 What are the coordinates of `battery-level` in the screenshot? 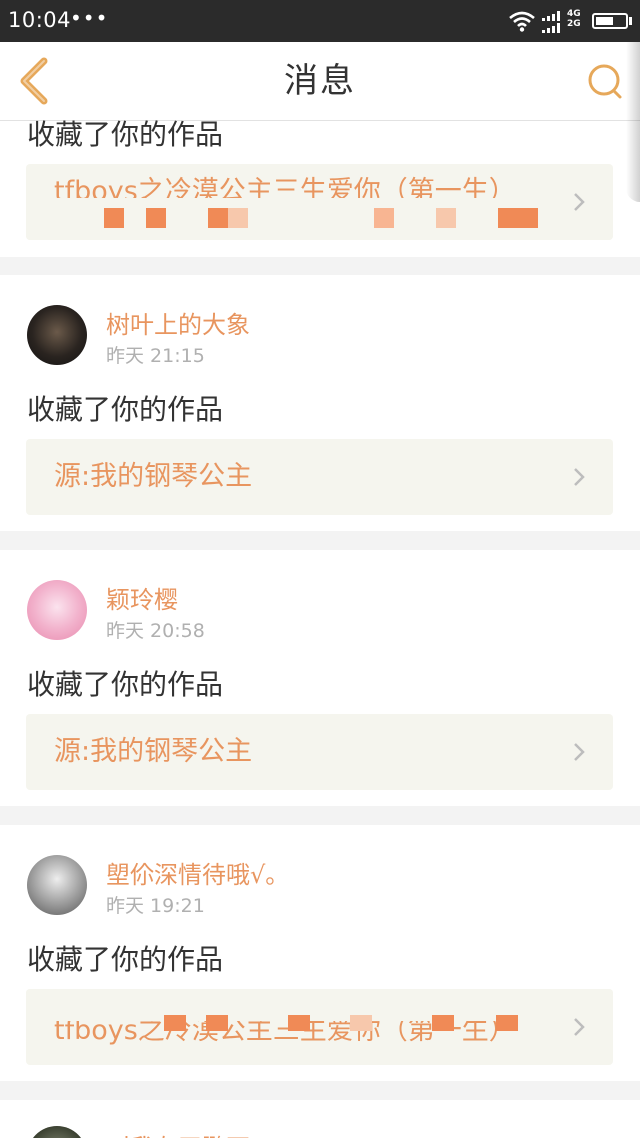 It's located at (604, 21).